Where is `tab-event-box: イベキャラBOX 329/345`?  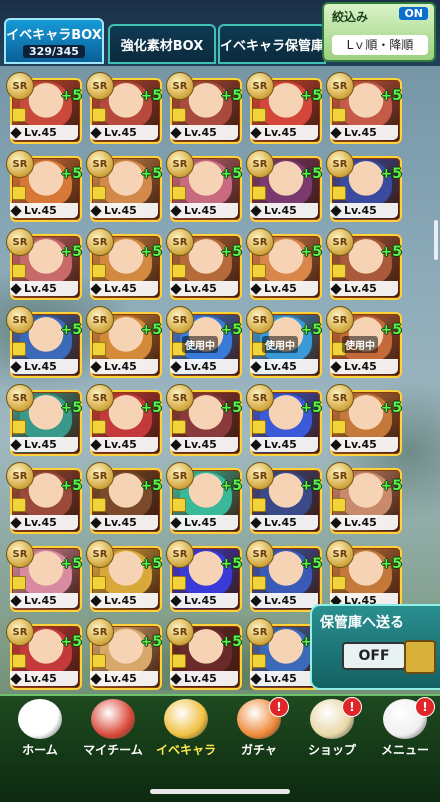
tab-event-box: イベキャラBOX 329/345 is located at coordinates (54, 41).